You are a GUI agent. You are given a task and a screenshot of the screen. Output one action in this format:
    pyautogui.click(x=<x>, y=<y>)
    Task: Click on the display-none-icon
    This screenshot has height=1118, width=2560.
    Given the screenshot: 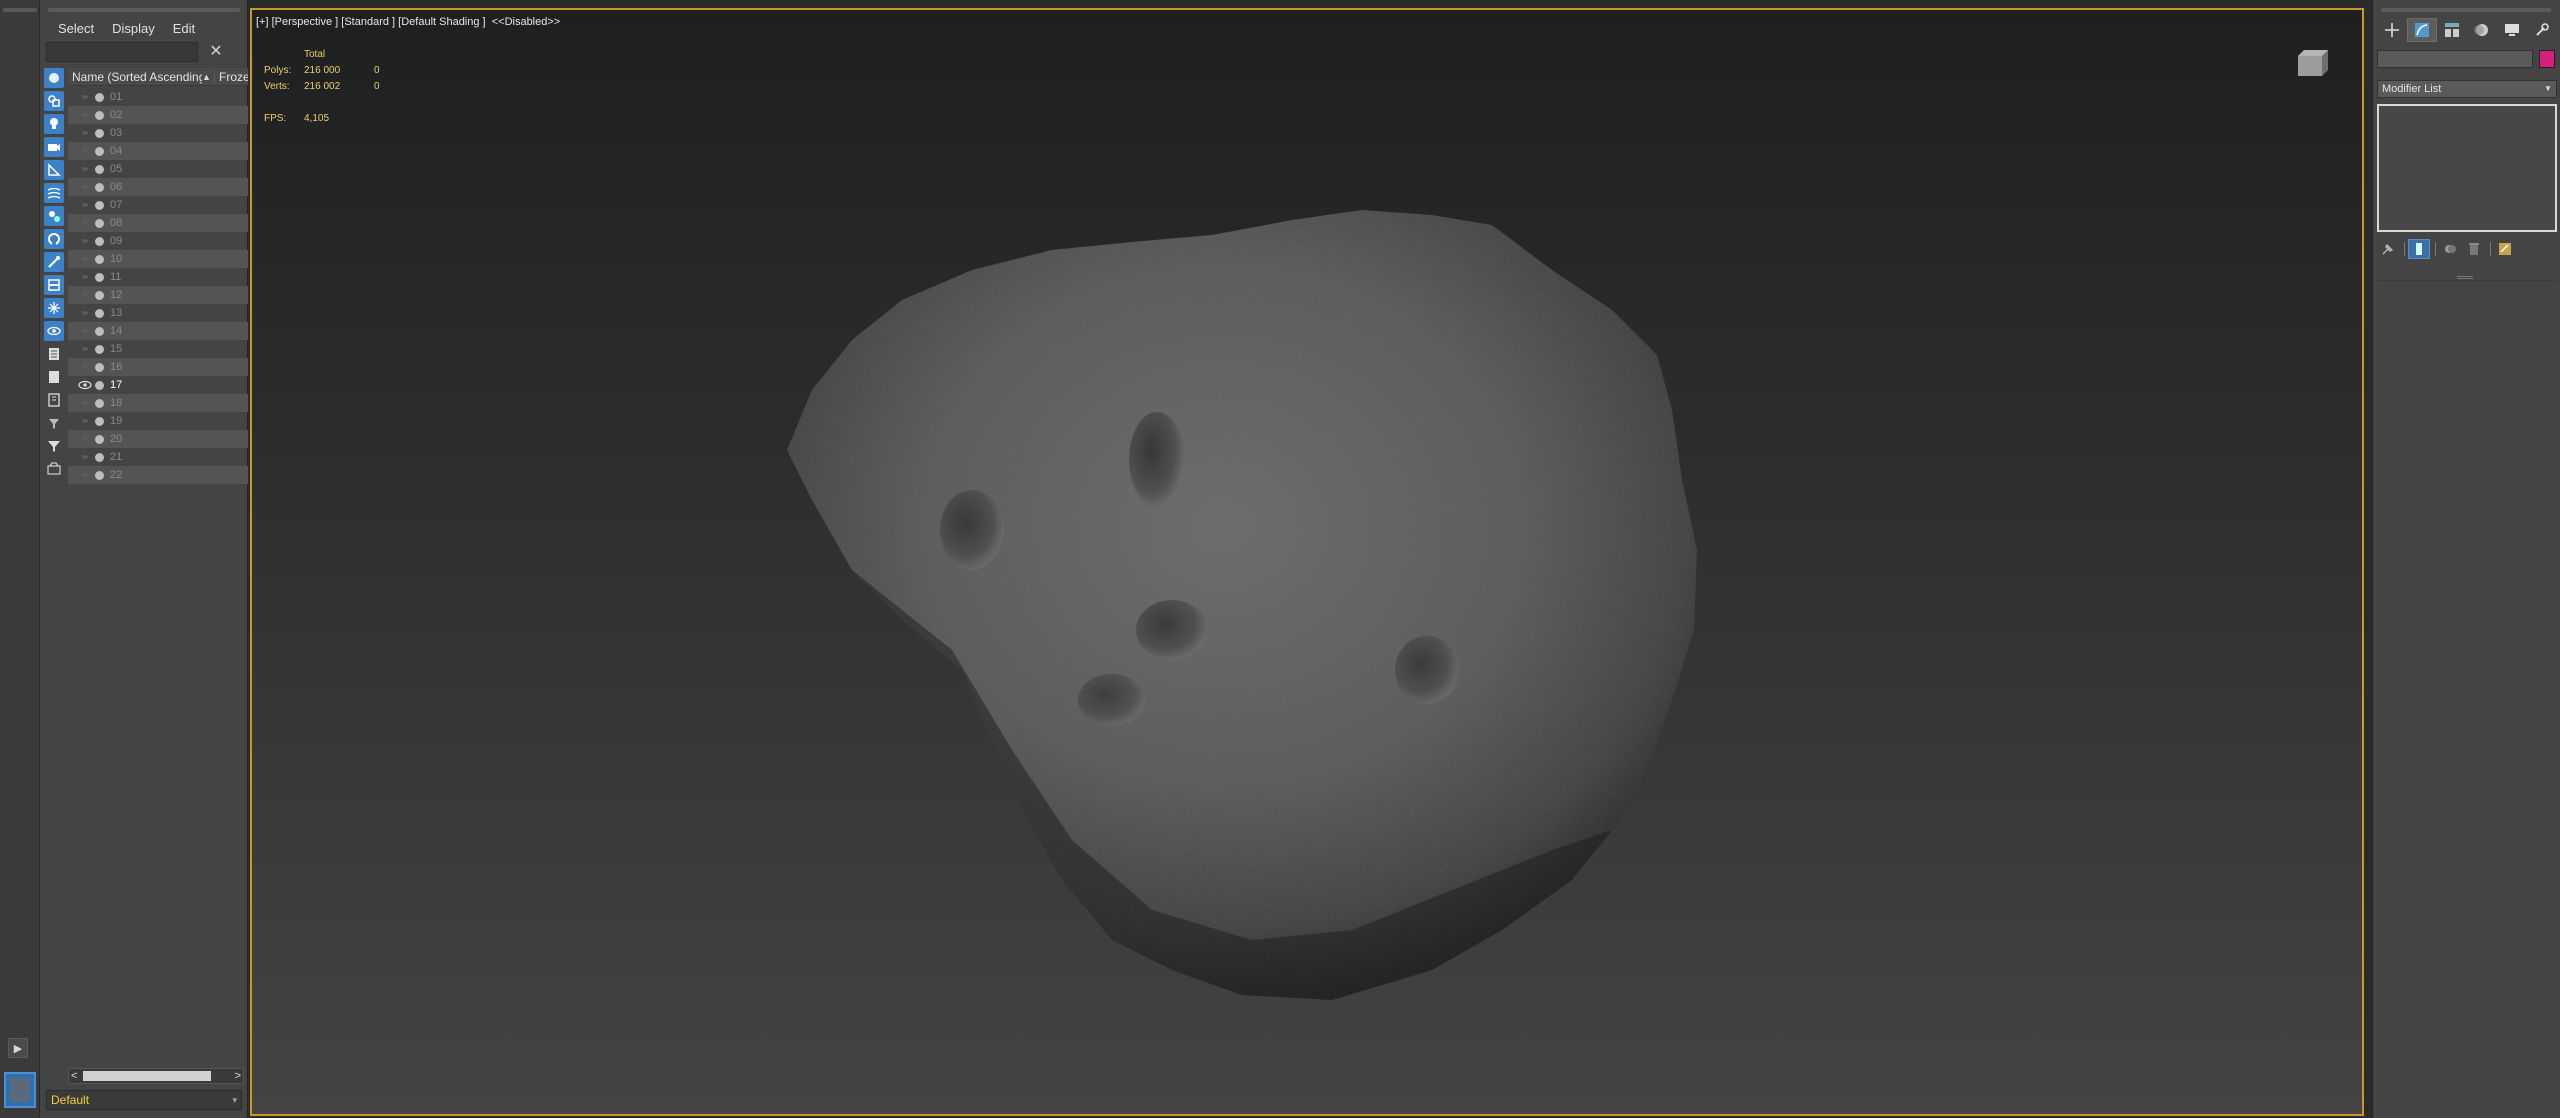 What is the action you would take?
    pyautogui.click(x=54, y=377)
    